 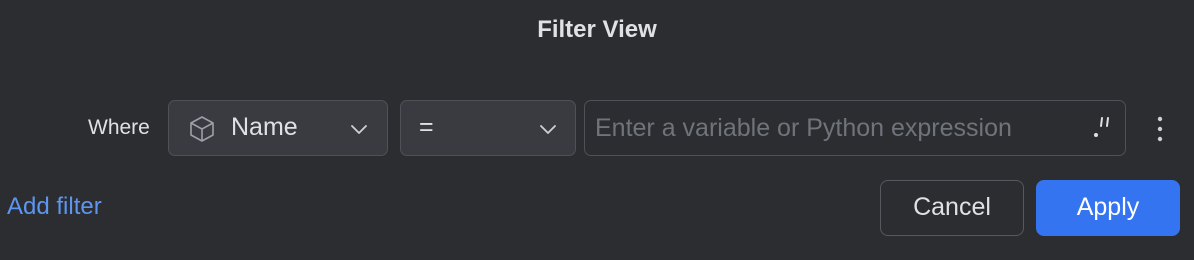 I want to click on field-dropdown: Name, so click(x=278, y=128).